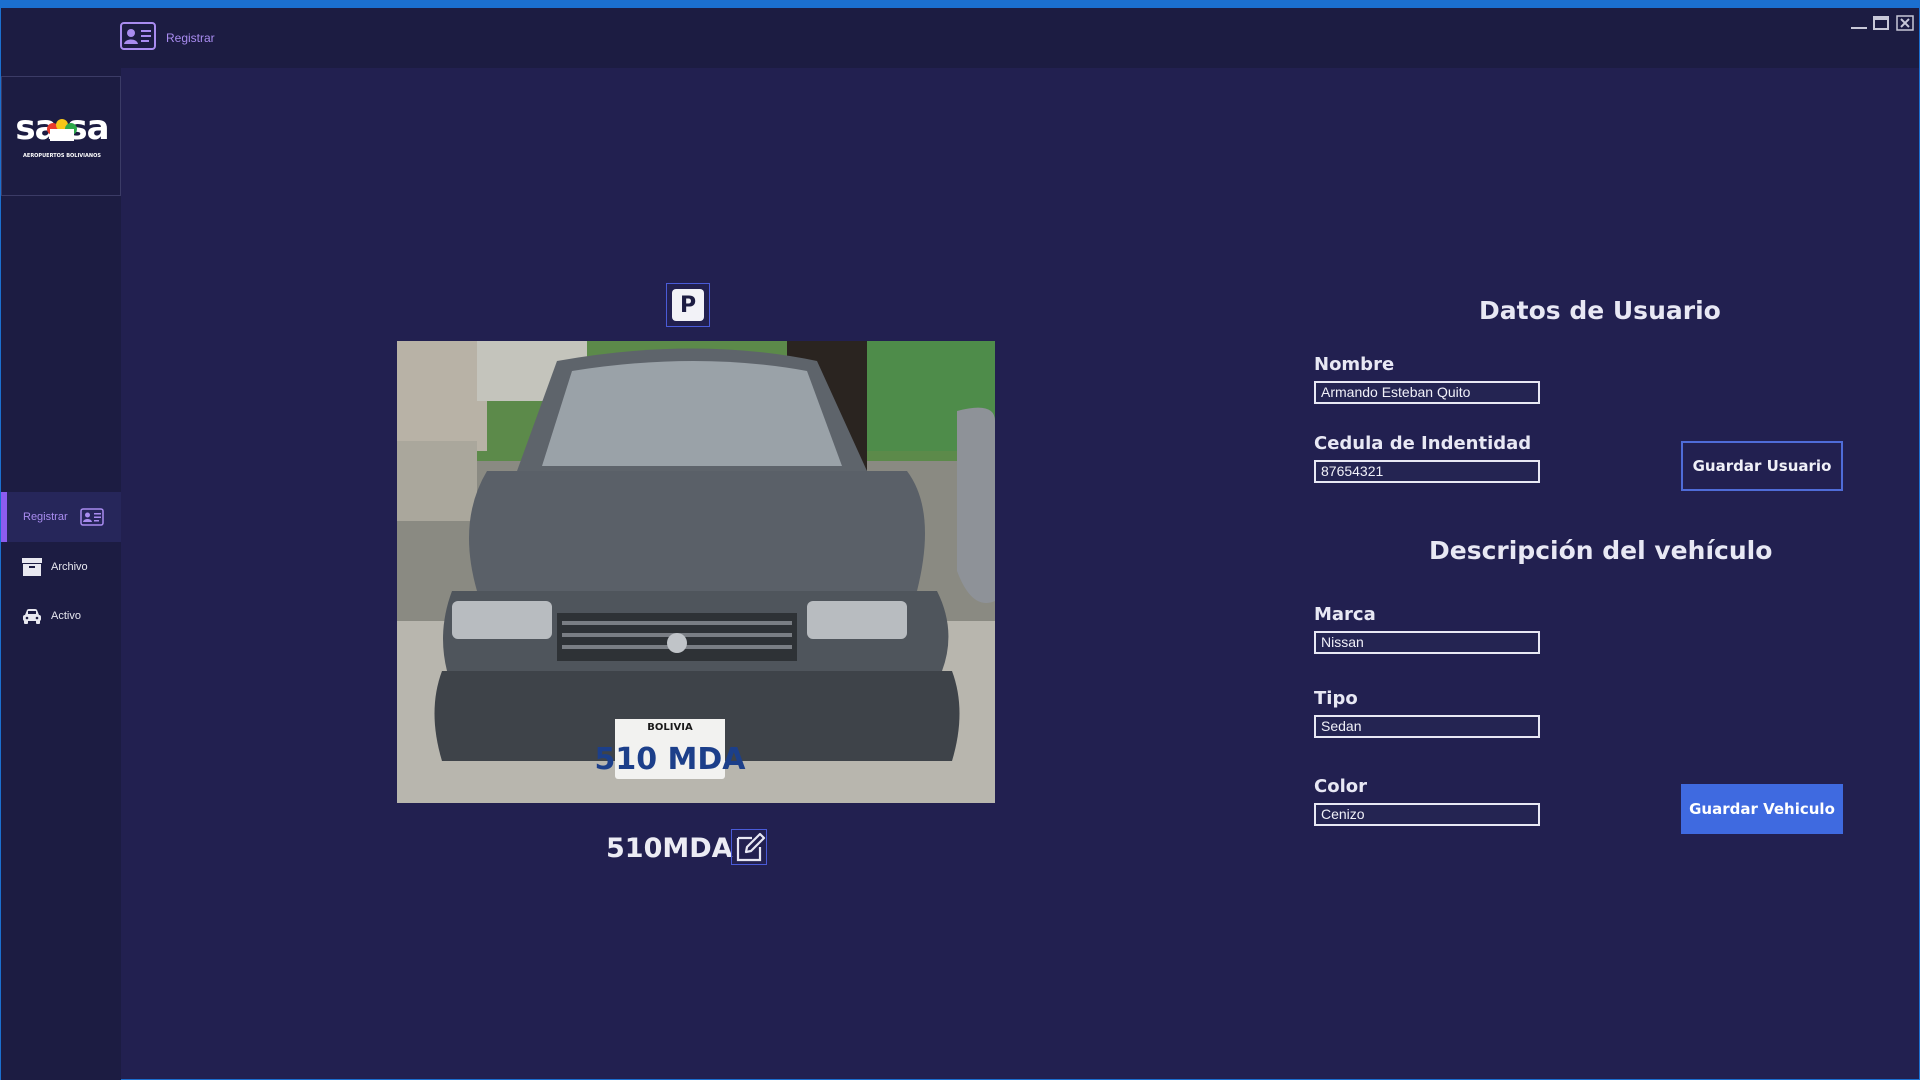 The width and height of the screenshot is (1920, 1080). What do you see at coordinates (32, 616) in the screenshot?
I see `car-icon` at bounding box center [32, 616].